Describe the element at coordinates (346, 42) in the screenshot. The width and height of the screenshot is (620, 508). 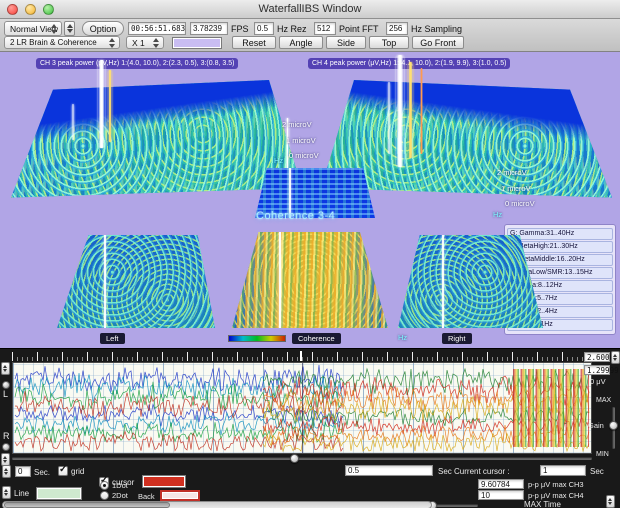
I see `side-button: Side` at that location.